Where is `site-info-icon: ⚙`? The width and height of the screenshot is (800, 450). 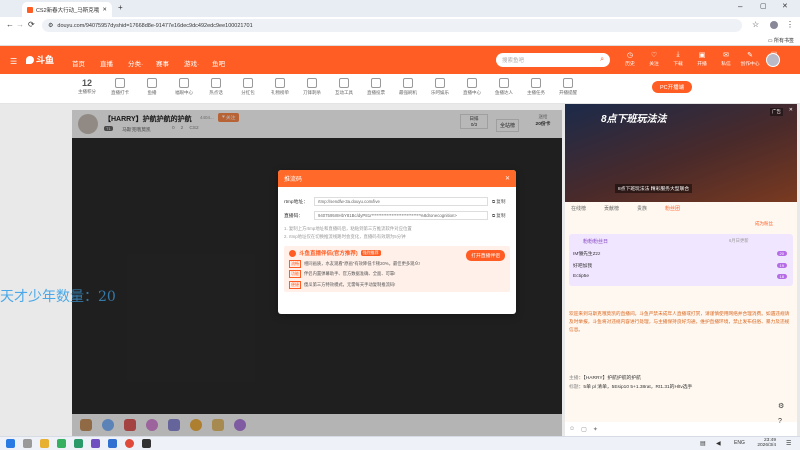
site-info-icon: ⚙ is located at coordinates (50, 25).